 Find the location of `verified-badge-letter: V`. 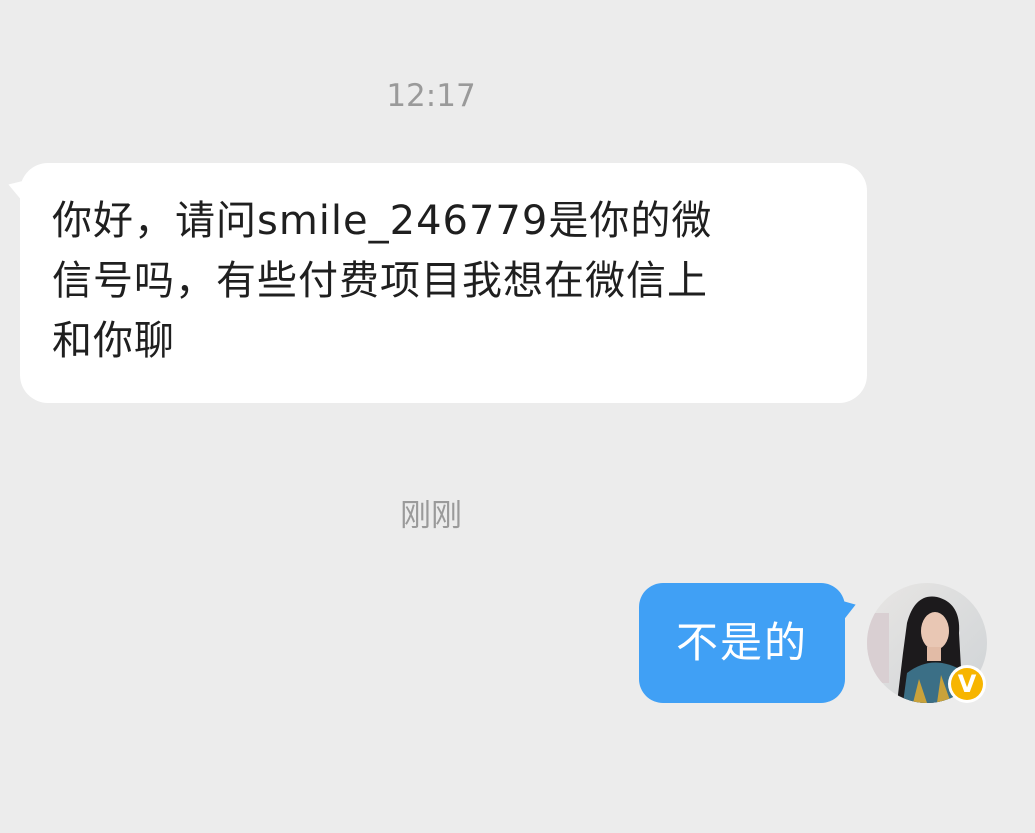

verified-badge-letter: V is located at coordinates (967, 684).